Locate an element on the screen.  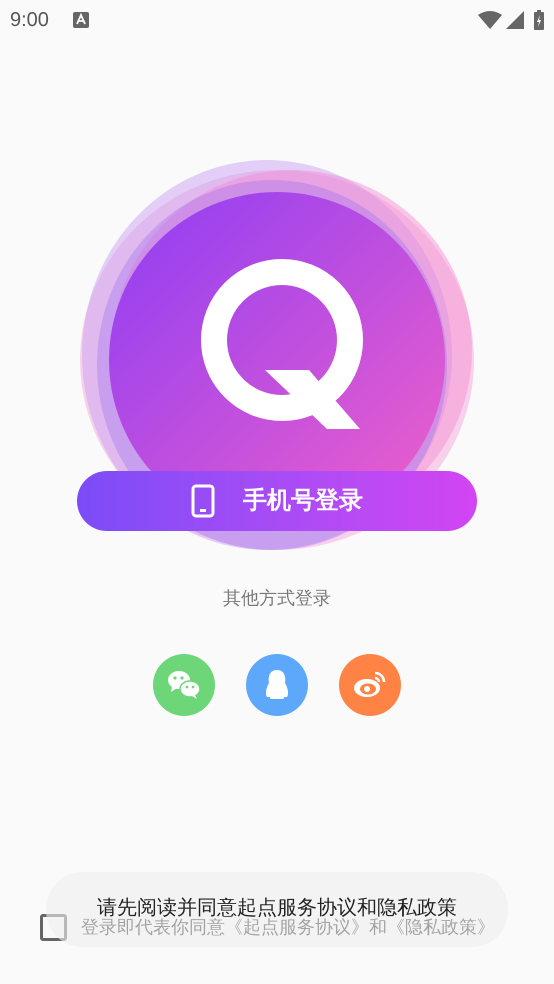
status-time: 9:00 is located at coordinates (29, 20).